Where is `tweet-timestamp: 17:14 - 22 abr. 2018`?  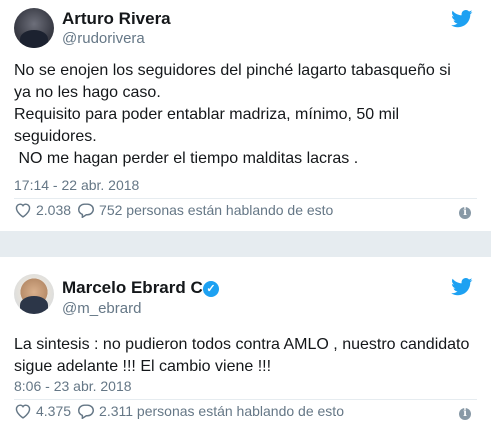 tweet-timestamp: 17:14 - 22 abr. 2018 is located at coordinates (76, 185).